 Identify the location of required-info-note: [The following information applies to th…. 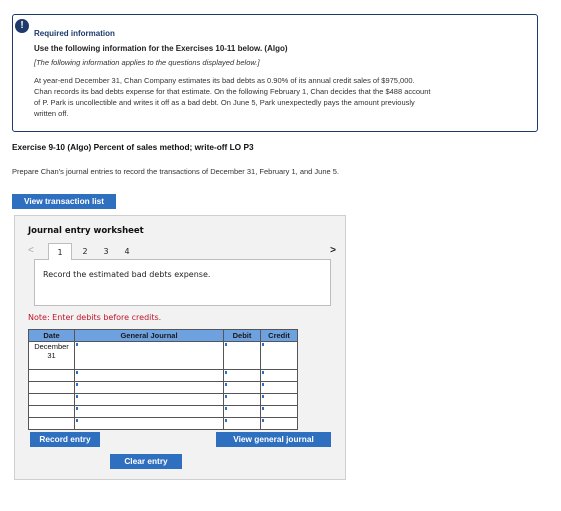
(147, 62).